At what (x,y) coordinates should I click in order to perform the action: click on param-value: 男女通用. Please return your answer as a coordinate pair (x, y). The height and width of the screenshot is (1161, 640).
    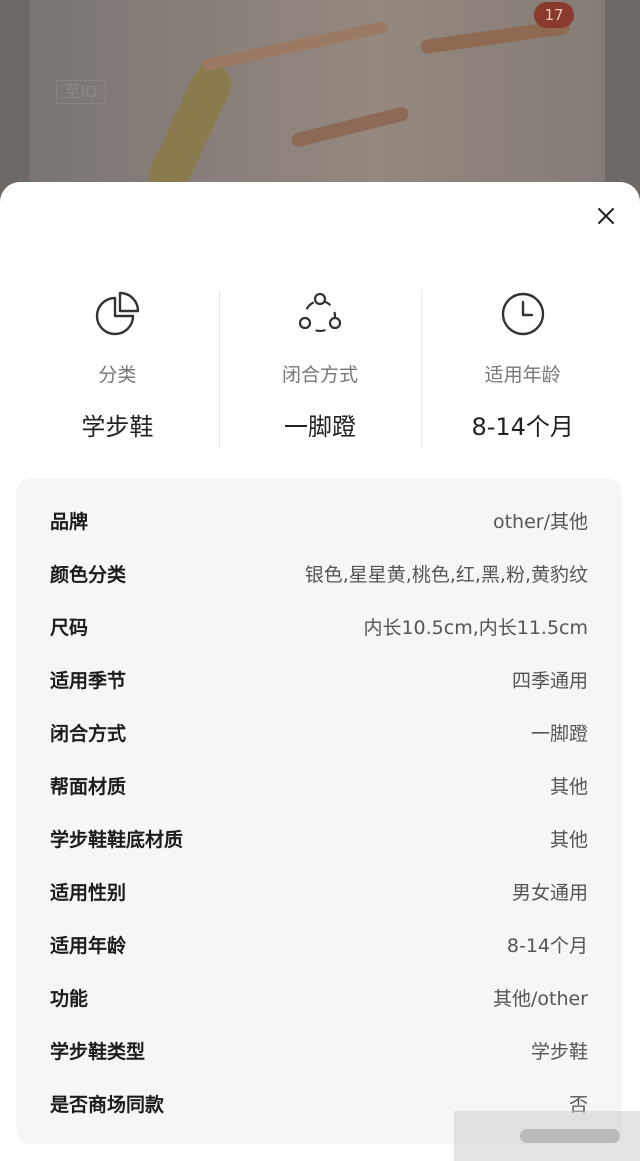
    Looking at the image, I should click on (549, 892).